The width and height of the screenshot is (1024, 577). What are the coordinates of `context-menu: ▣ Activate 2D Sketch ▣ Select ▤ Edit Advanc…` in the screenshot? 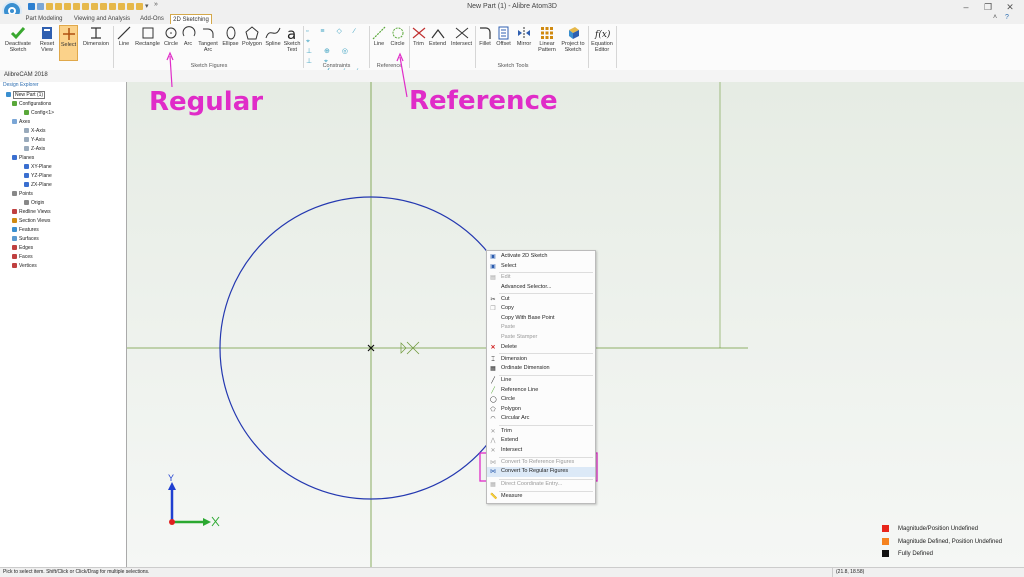 It's located at (541, 377).